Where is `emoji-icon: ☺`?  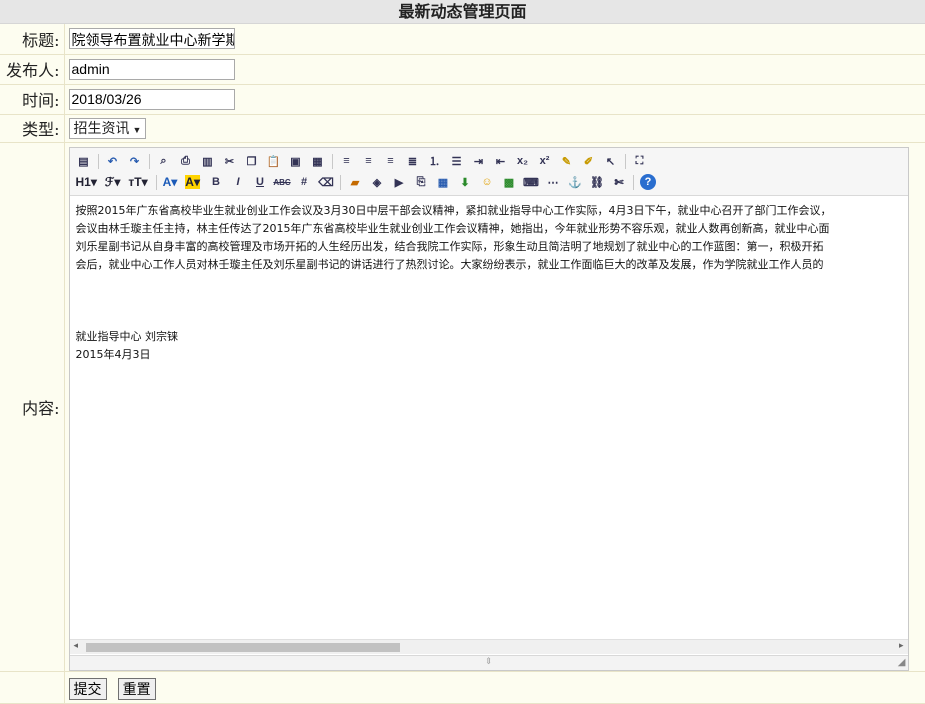 emoji-icon: ☺ is located at coordinates (487, 182).